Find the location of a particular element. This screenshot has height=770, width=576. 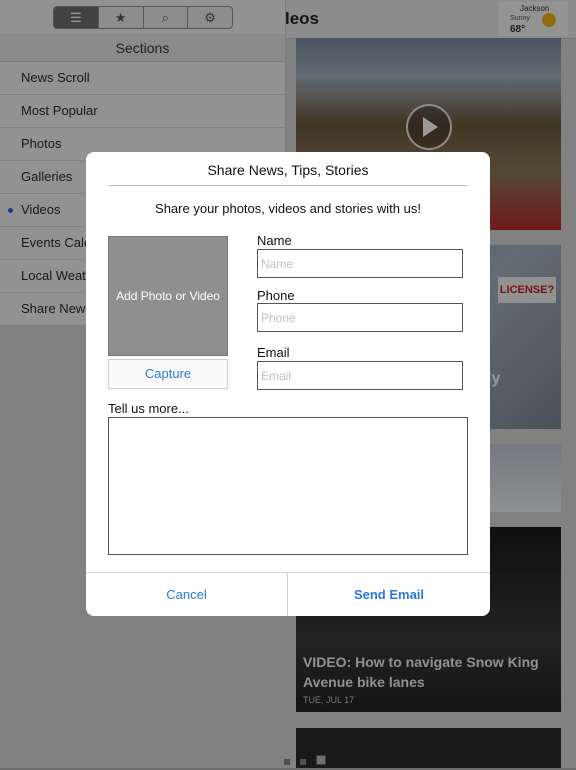

capture-button: Capture is located at coordinates (168, 374).